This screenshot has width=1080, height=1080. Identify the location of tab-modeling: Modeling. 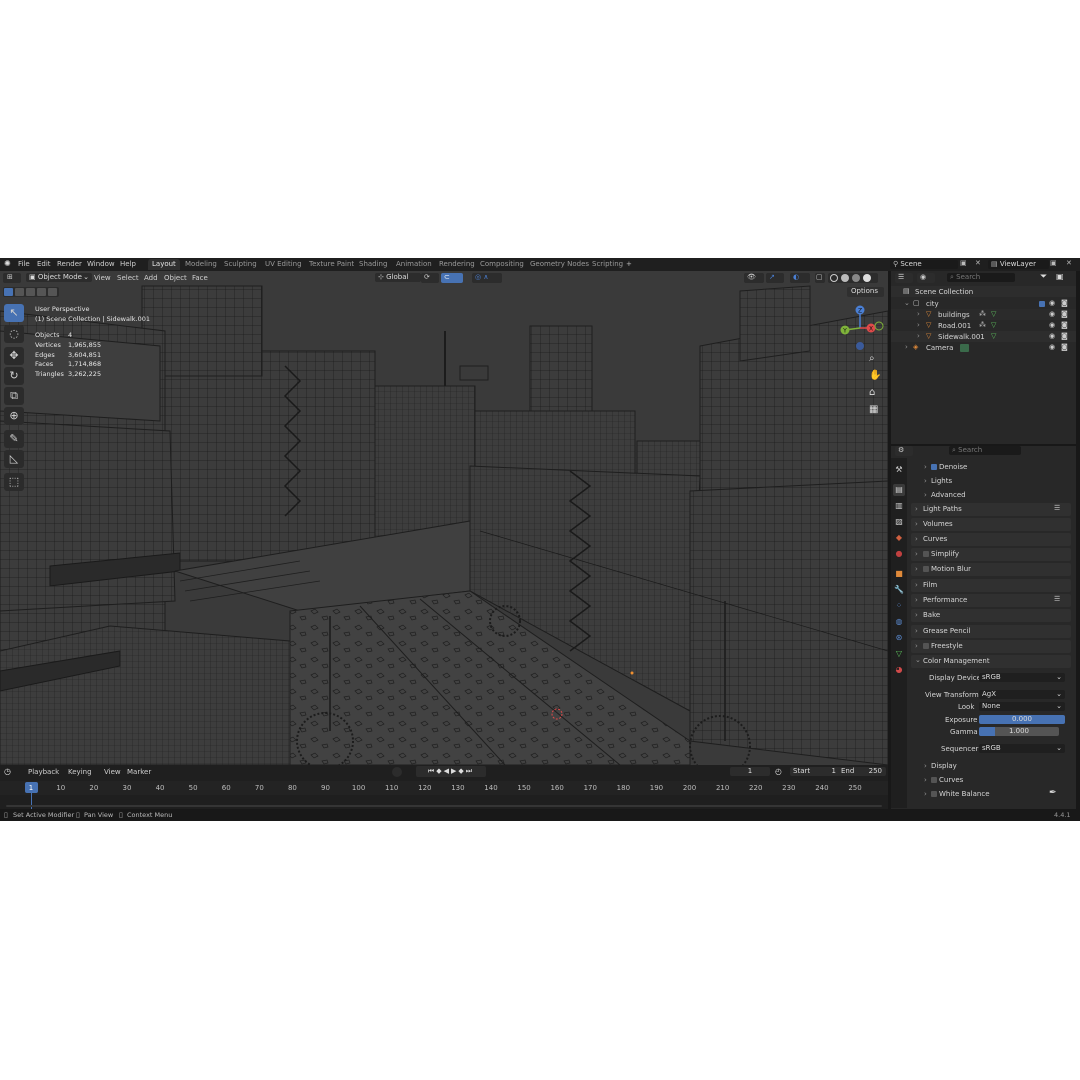
(201, 264).